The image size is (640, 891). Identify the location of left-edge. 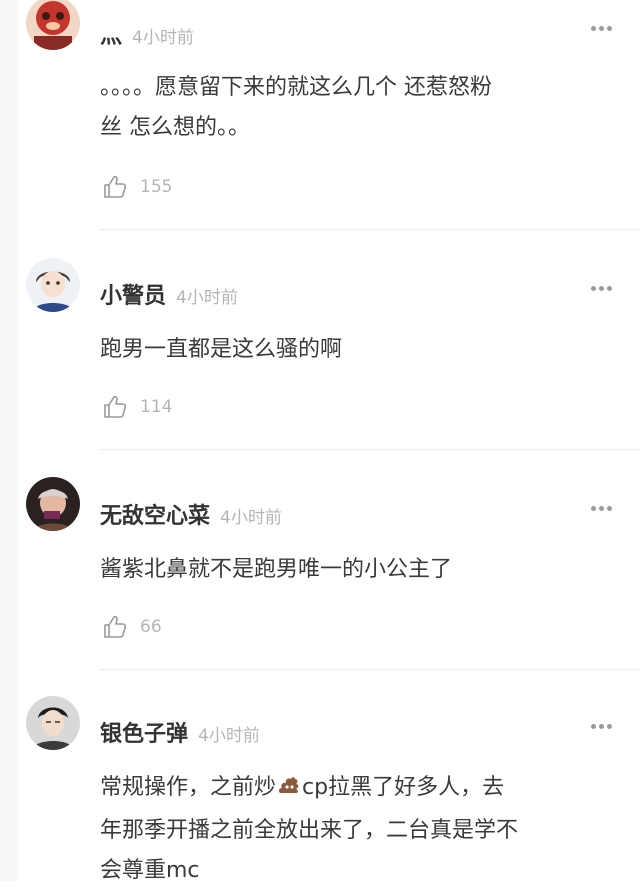
(9, 440).